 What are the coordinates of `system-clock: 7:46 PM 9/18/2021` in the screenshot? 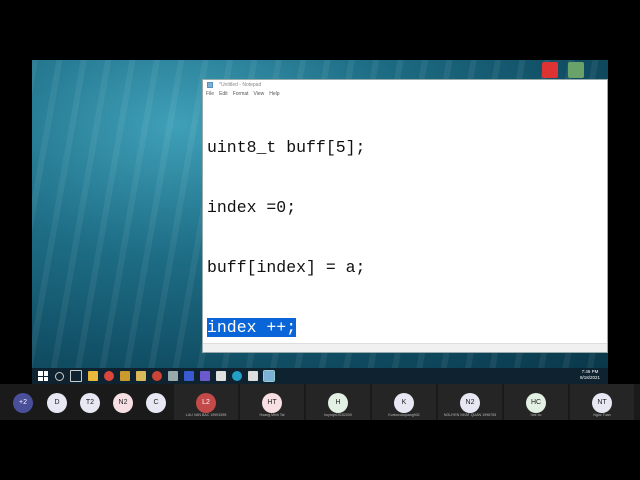 It's located at (590, 375).